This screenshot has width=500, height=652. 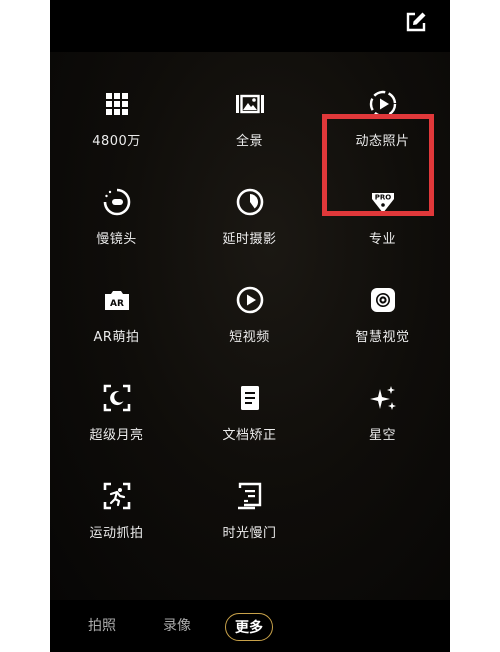 I want to click on live-photo-icon, so click(x=383, y=104).